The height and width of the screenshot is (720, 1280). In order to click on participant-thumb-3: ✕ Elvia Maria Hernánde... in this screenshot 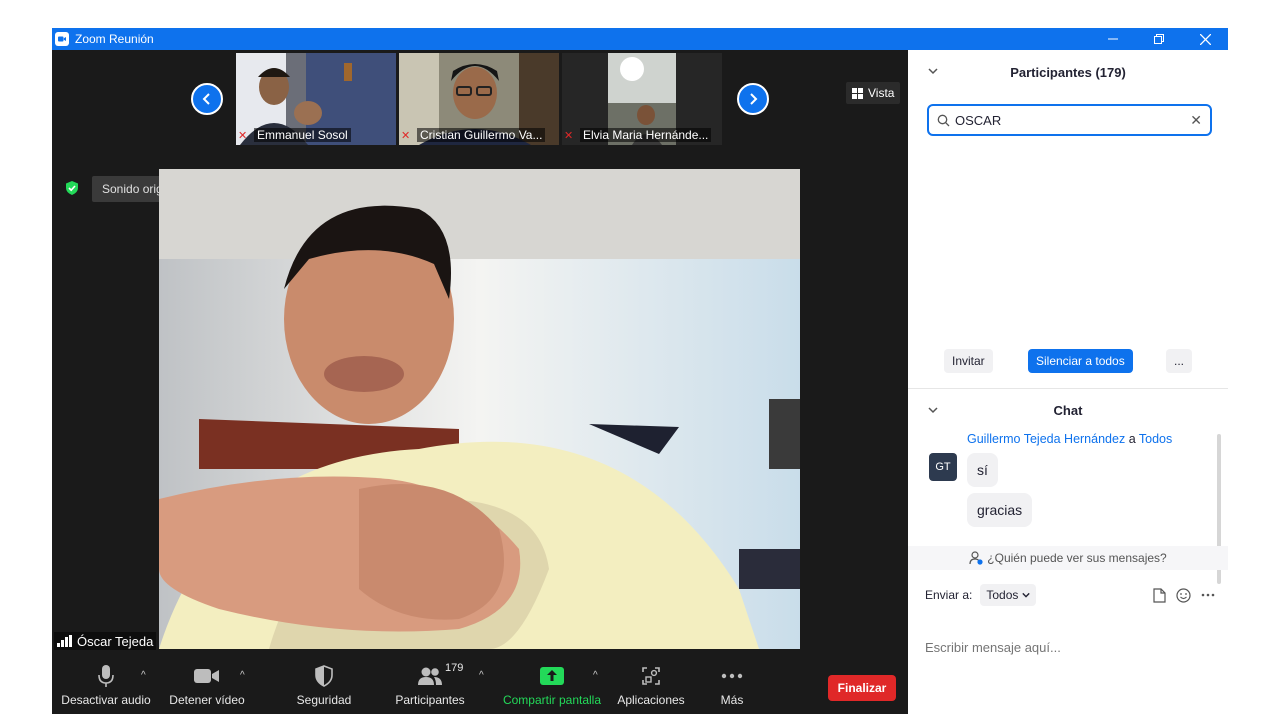, I will do `click(642, 99)`.